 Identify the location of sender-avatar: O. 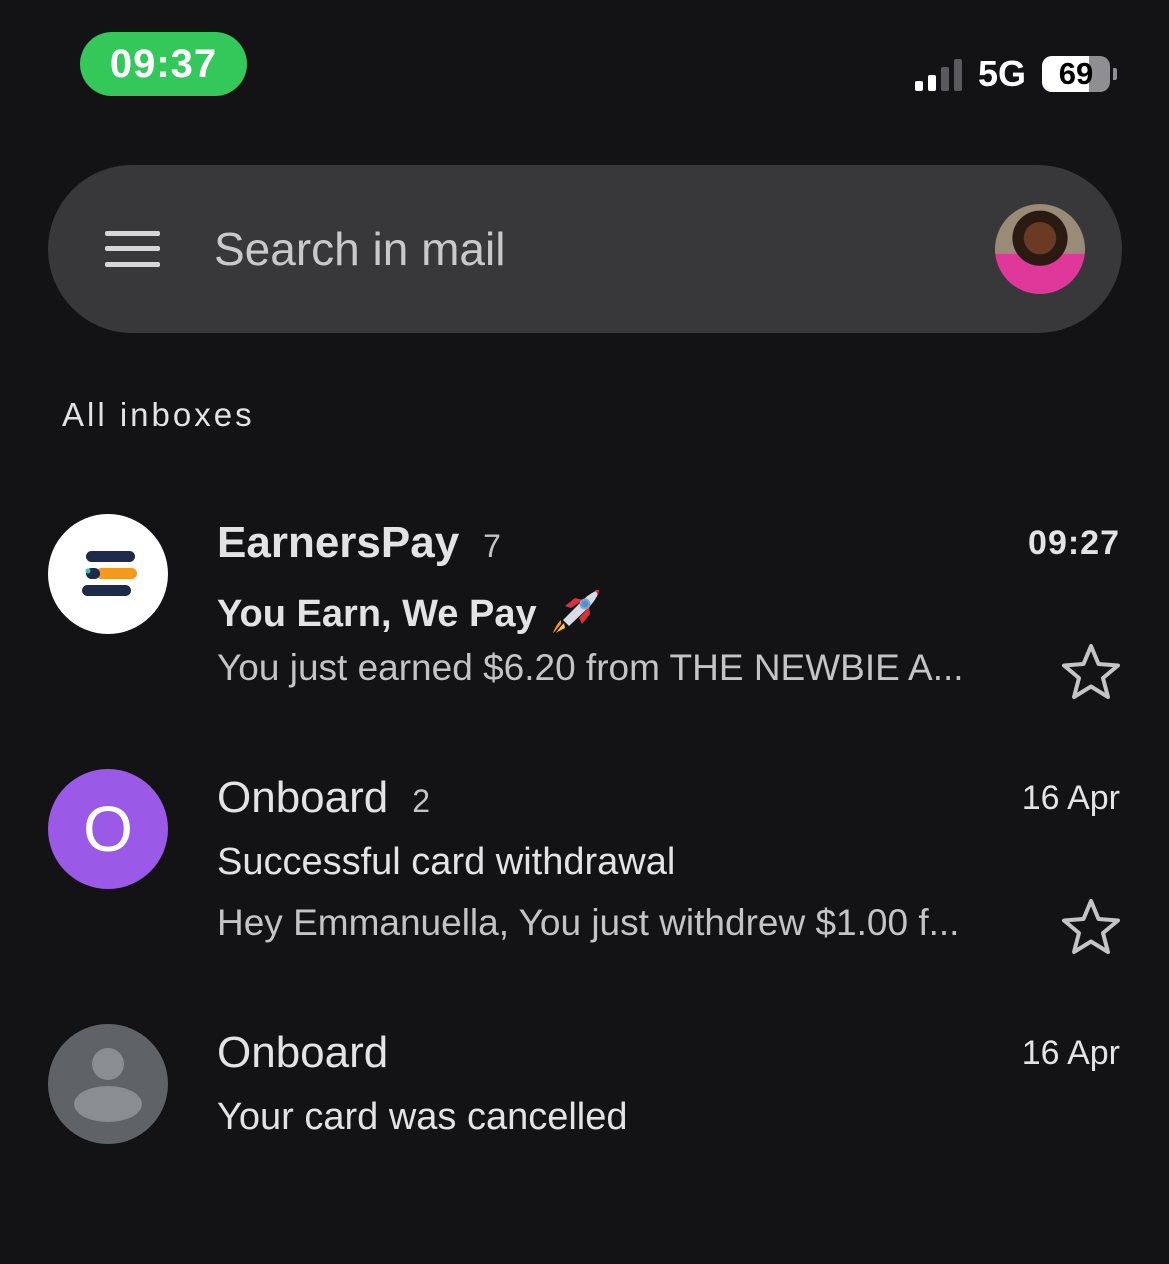
(108, 829).